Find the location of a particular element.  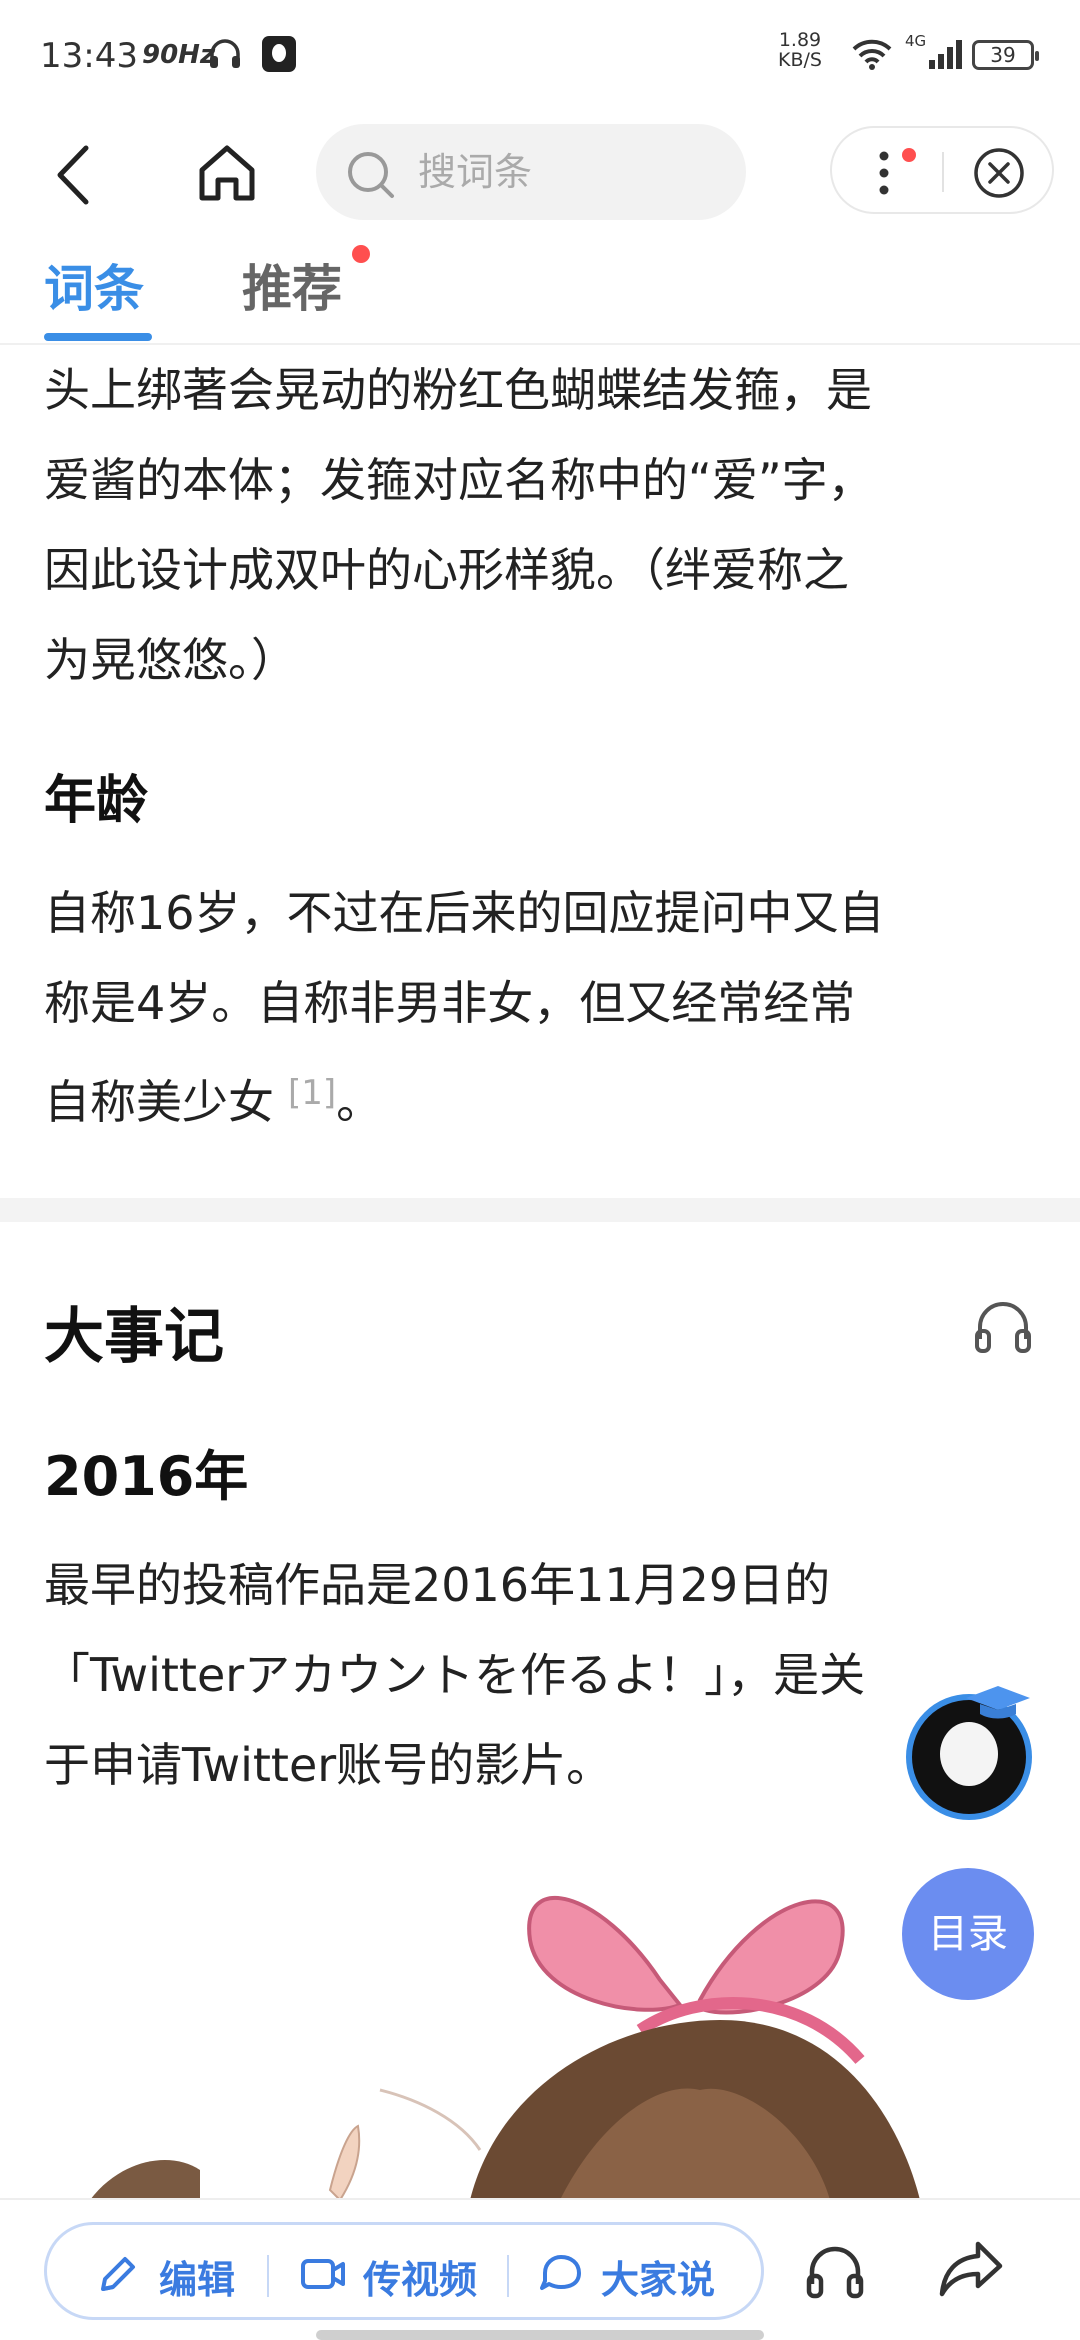

qq-notification-icon is located at coordinates (279, 54).